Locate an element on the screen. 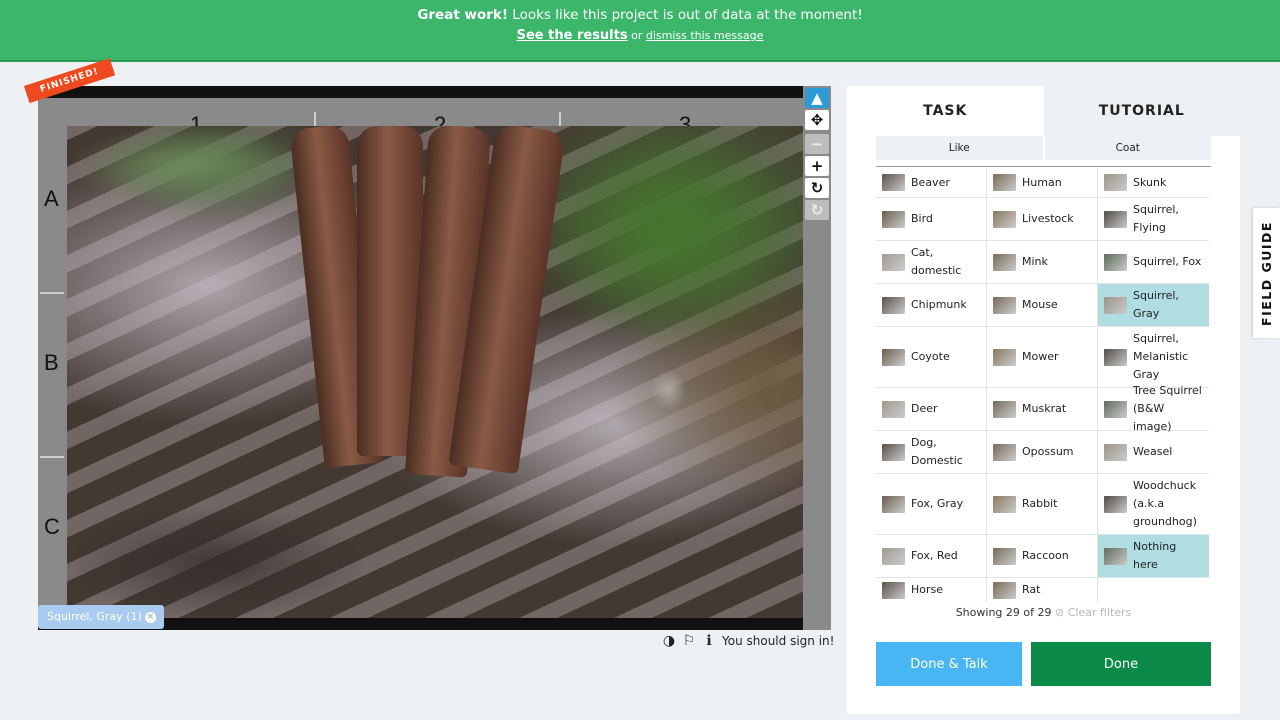  species-option: Muskrat is located at coordinates (1042, 409).